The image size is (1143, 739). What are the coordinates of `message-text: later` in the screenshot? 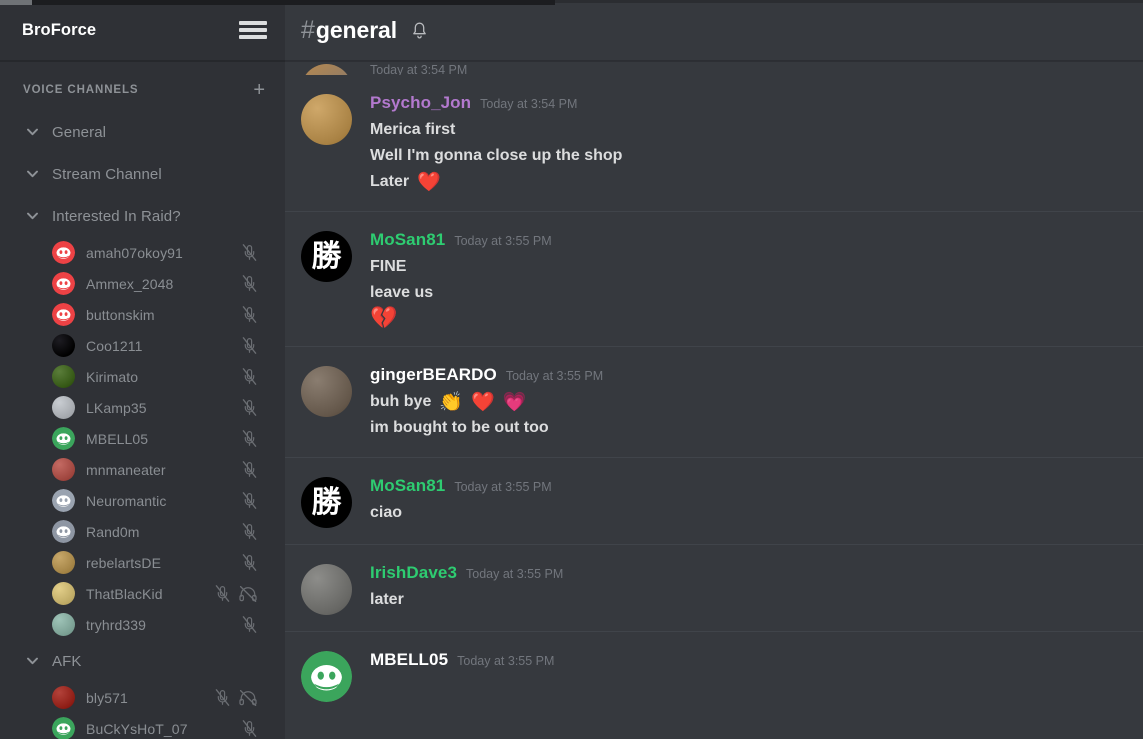 It's located at (387, 599).